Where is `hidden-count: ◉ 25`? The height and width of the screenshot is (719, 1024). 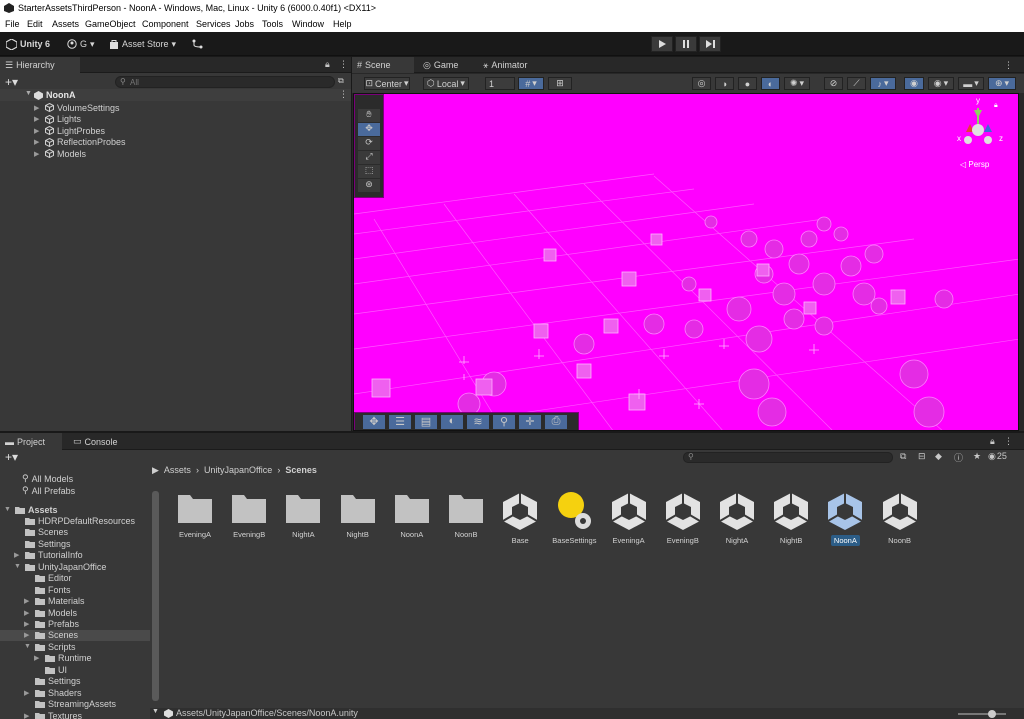
hidden-count: ◉ 25 is located at coordinates (997, 456).